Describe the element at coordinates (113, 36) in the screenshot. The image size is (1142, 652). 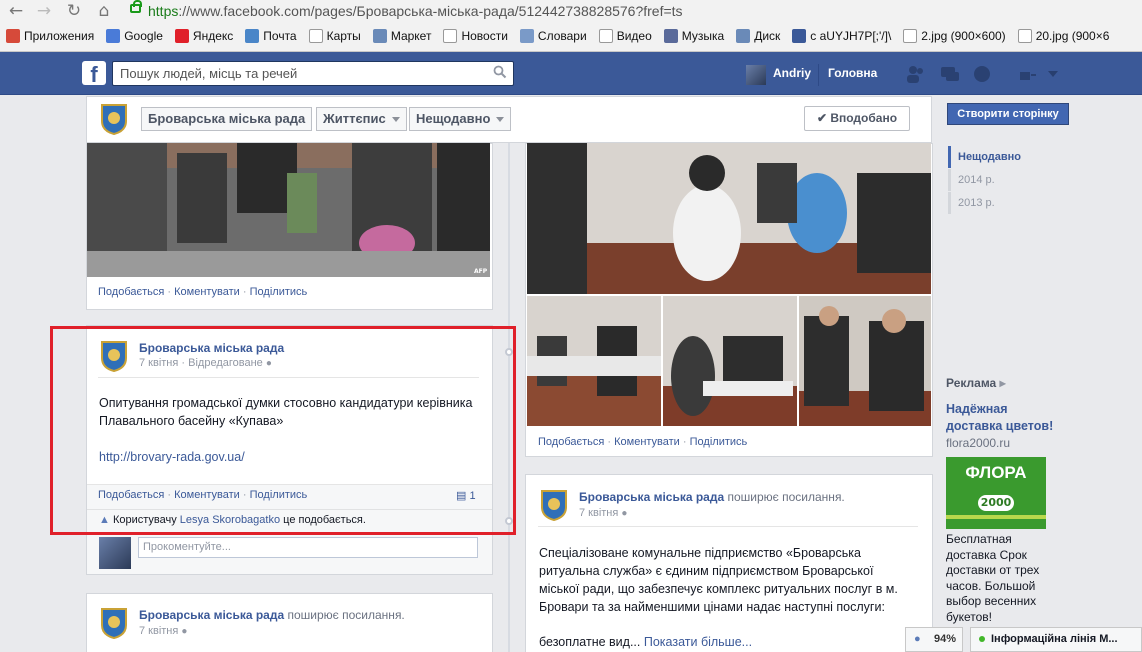
I see `google-icon` at that location.